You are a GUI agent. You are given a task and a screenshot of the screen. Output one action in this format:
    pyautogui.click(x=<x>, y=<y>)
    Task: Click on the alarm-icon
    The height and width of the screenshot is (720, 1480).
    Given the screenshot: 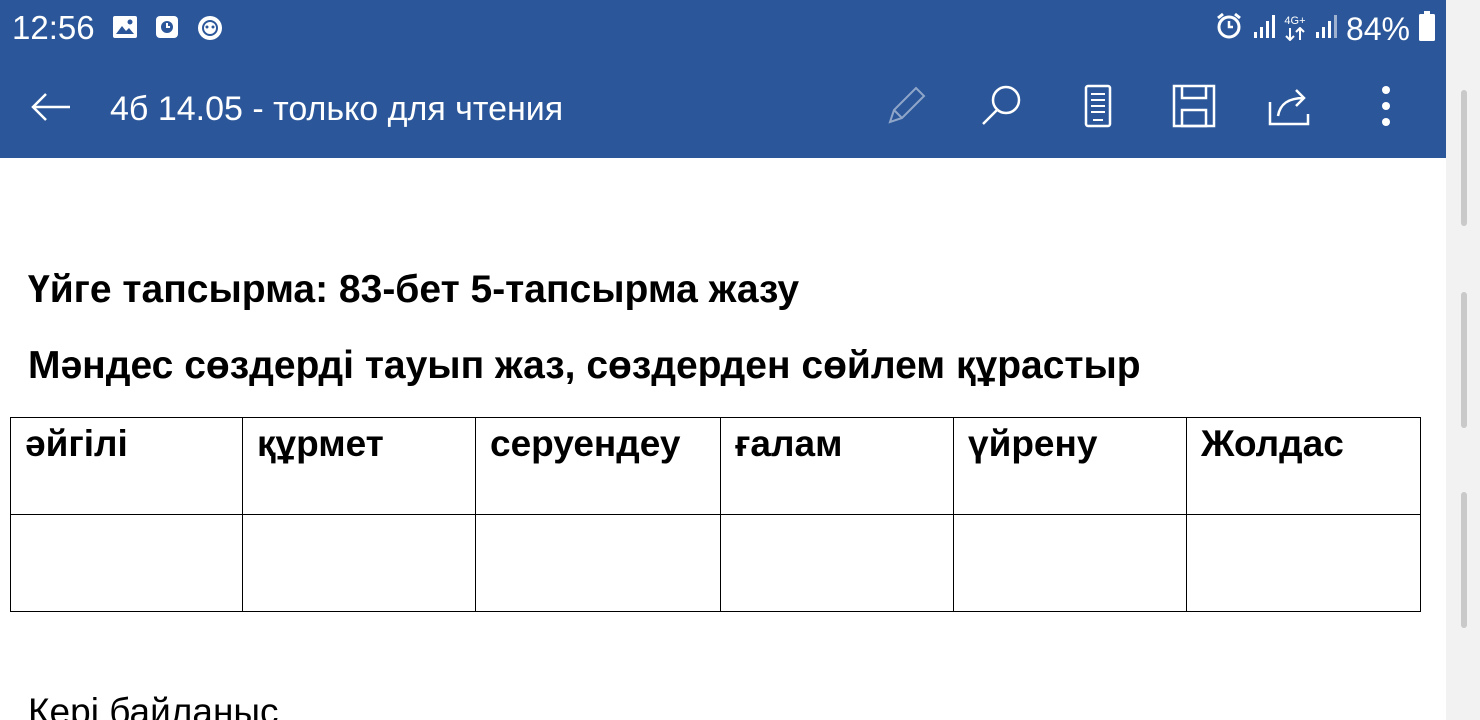 What is the action you would take?
    pyautogui.click(x=1229, y=28)
    